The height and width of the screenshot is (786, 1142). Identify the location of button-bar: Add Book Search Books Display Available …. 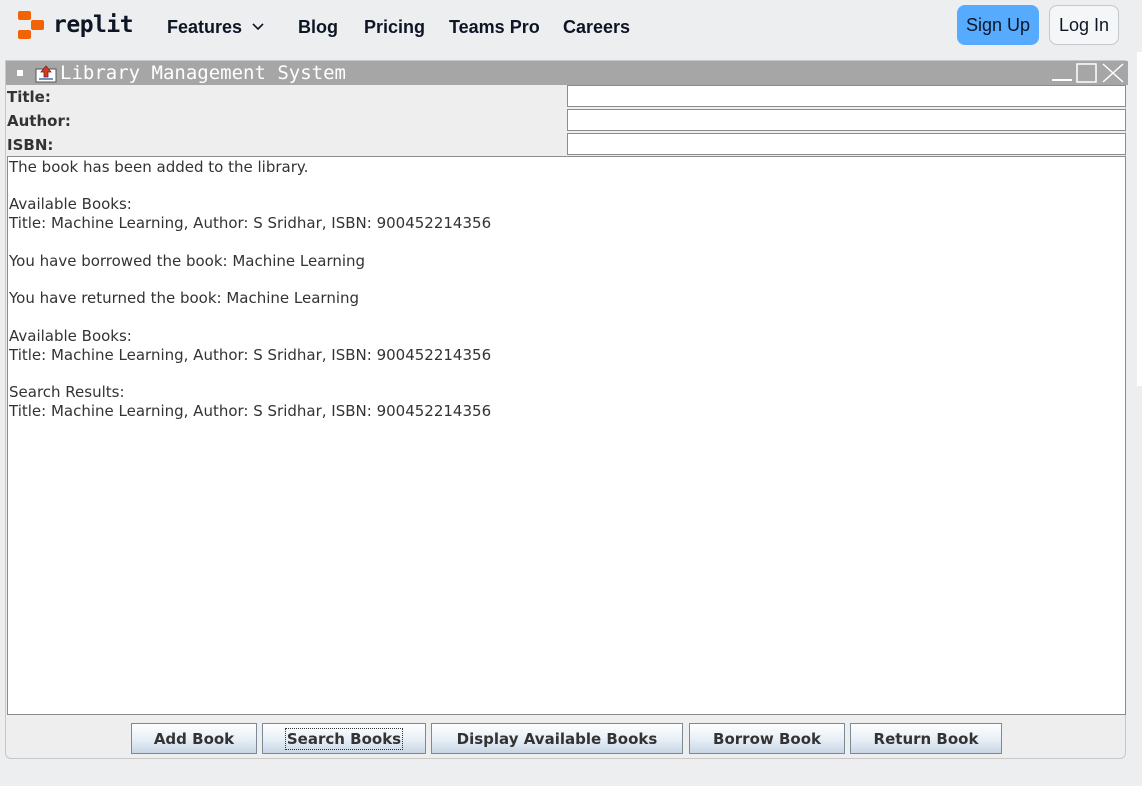
(566, 739).